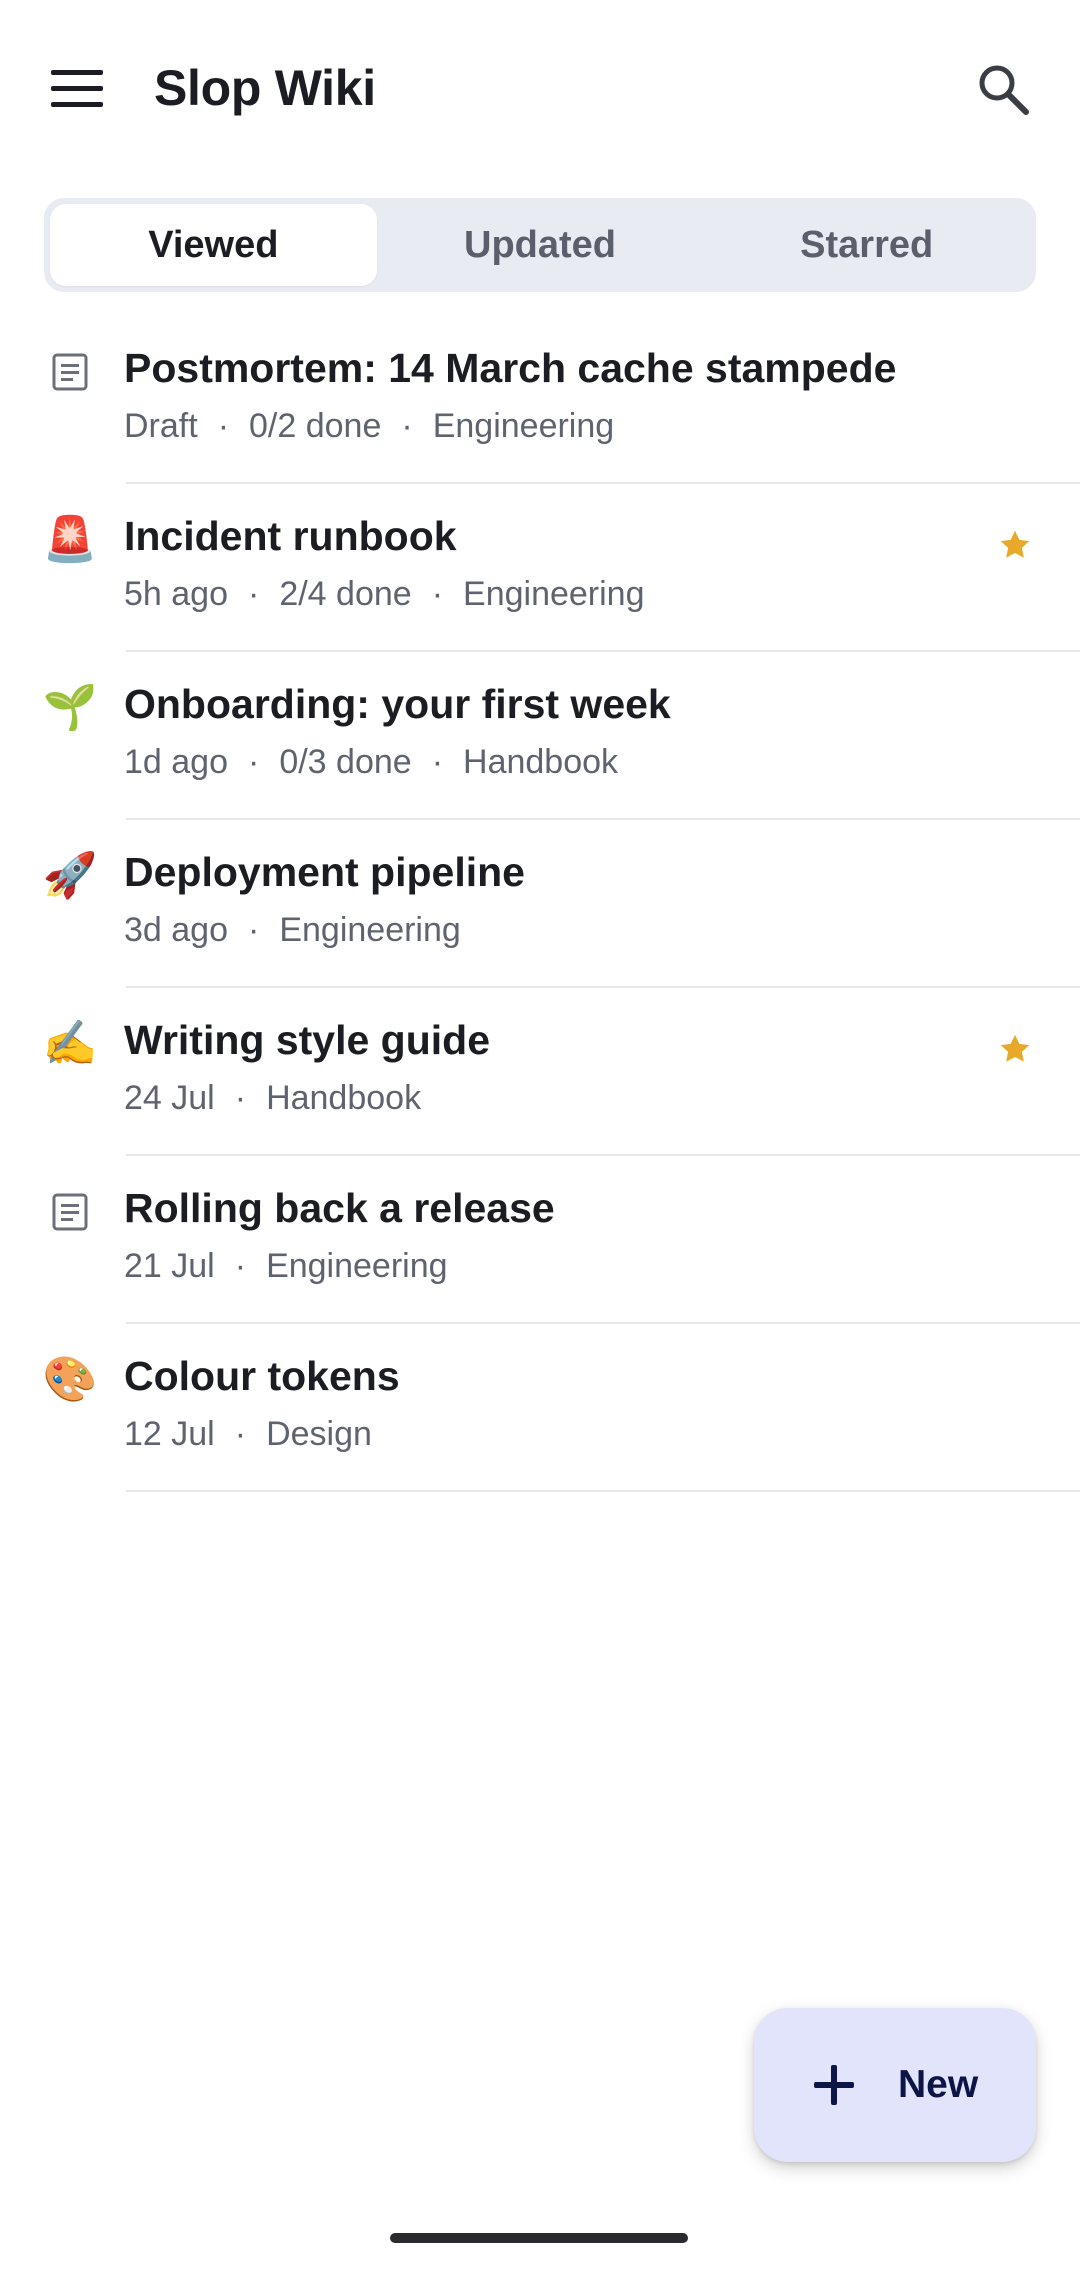  I want to click on top-app-bar: Slop Wiki, so click(540, 90).